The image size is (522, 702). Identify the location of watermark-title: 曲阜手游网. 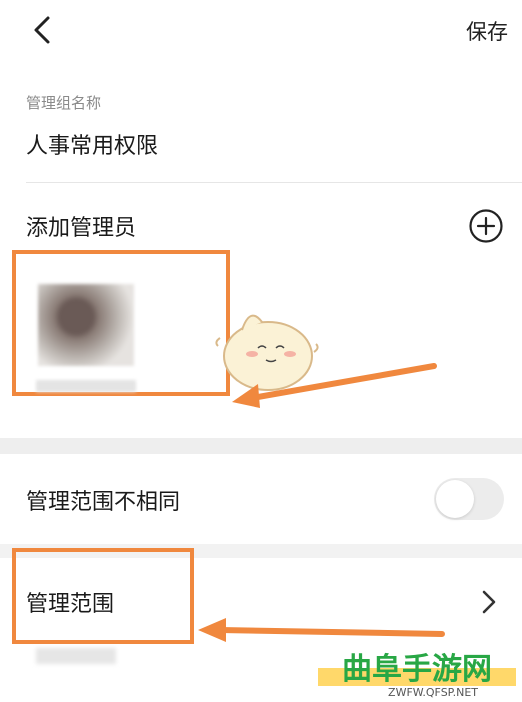
(417, 666).